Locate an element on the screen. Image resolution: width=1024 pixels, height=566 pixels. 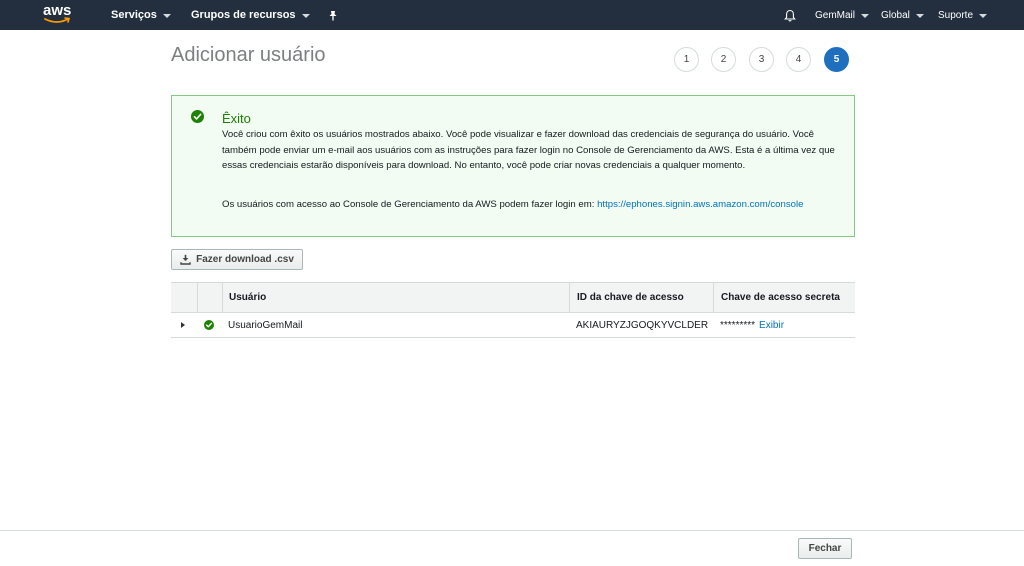
resource-groups-menu: Grupos de recursos is located at coordinates (250, 15).